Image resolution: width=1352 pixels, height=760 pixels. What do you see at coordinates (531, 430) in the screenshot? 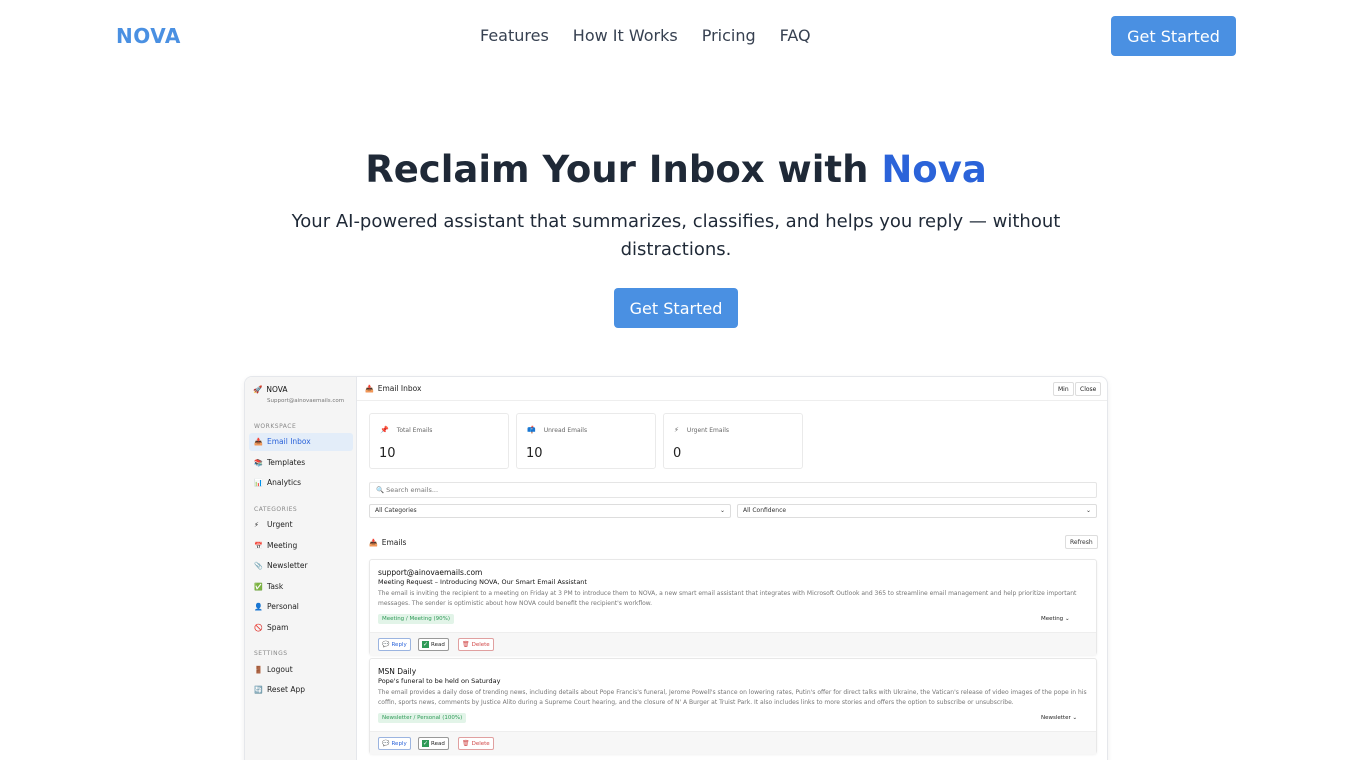
I see `mailbox-icon: 📫` at bounding box center [531, 430].